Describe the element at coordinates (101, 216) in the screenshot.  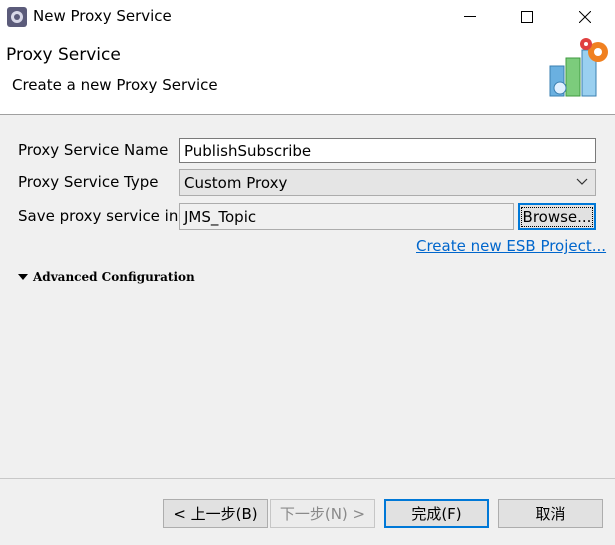
I see `save-location-label: Save proxy service in:` at that location.